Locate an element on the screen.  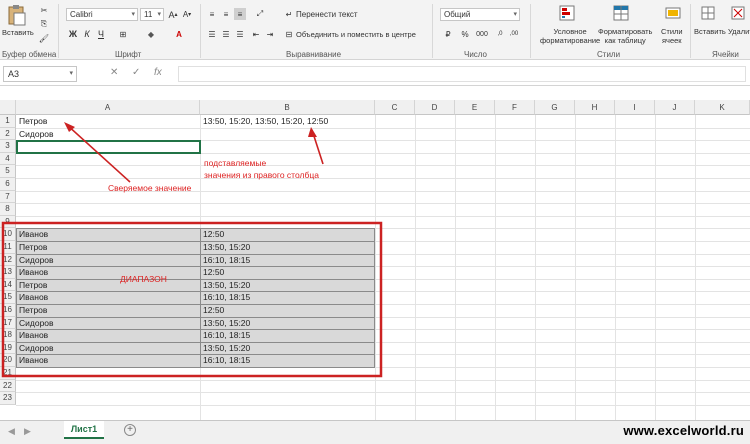
wrap-text-icon: ↵ is located at coordinates (289, 14).